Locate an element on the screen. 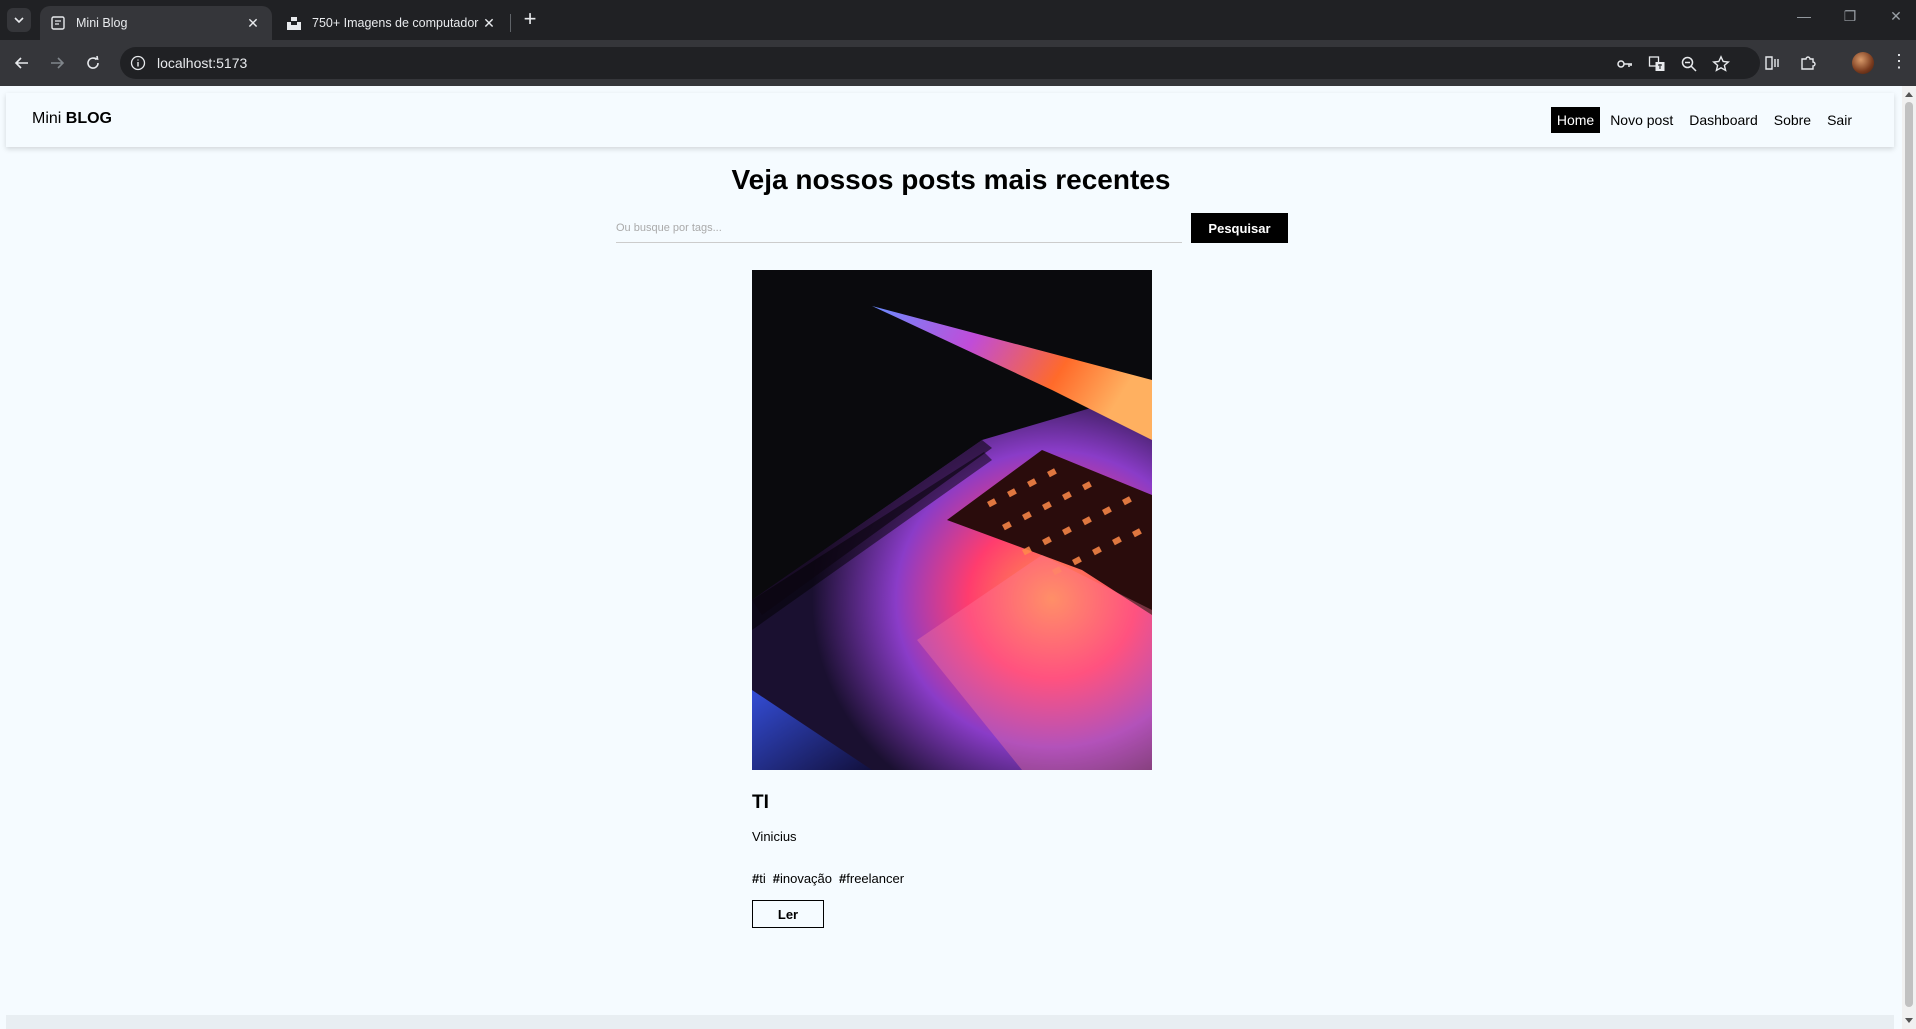 Image resolution: width=1916 pixels, height=1029 pixels. nav-links: Home Novo post Dashboard Sobre Sair is located at coordinates (1704, 120).